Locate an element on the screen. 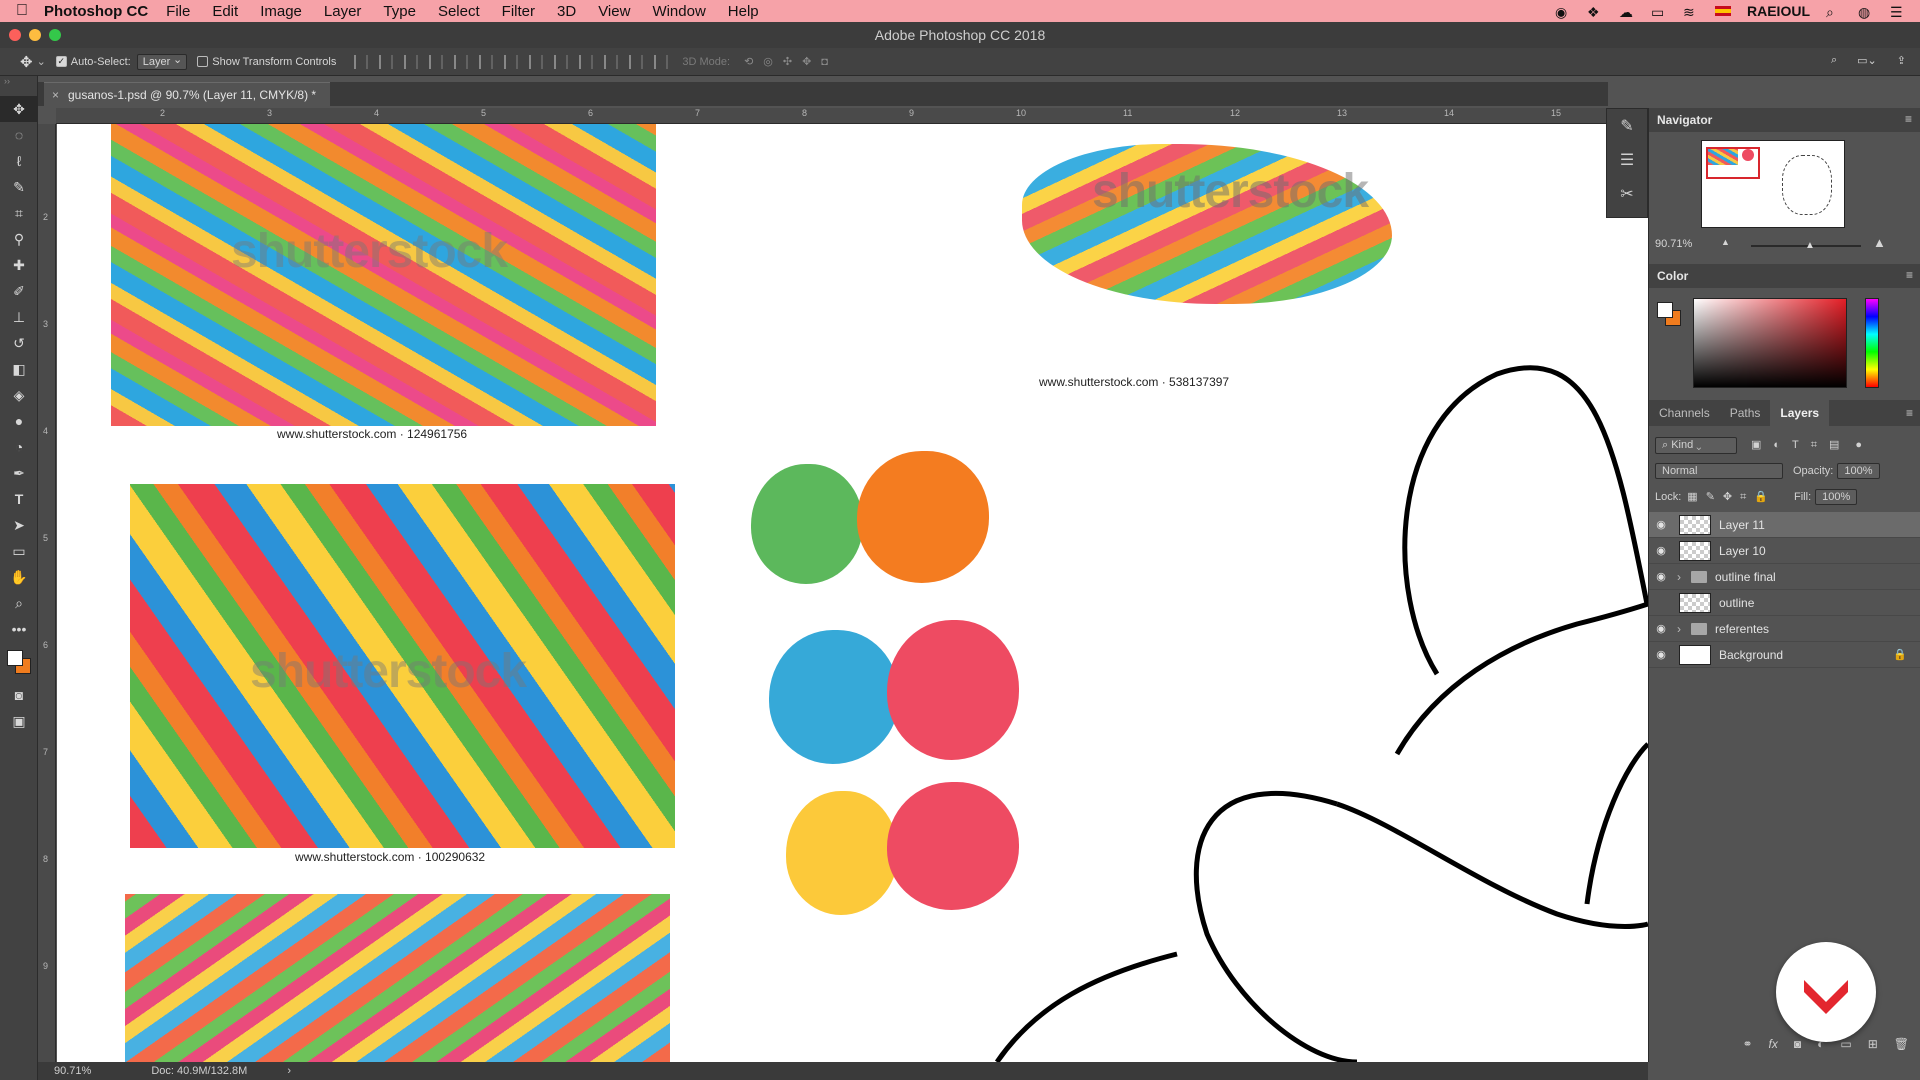  move-tool-icon: ✥ is located at coordinates (19, 109).